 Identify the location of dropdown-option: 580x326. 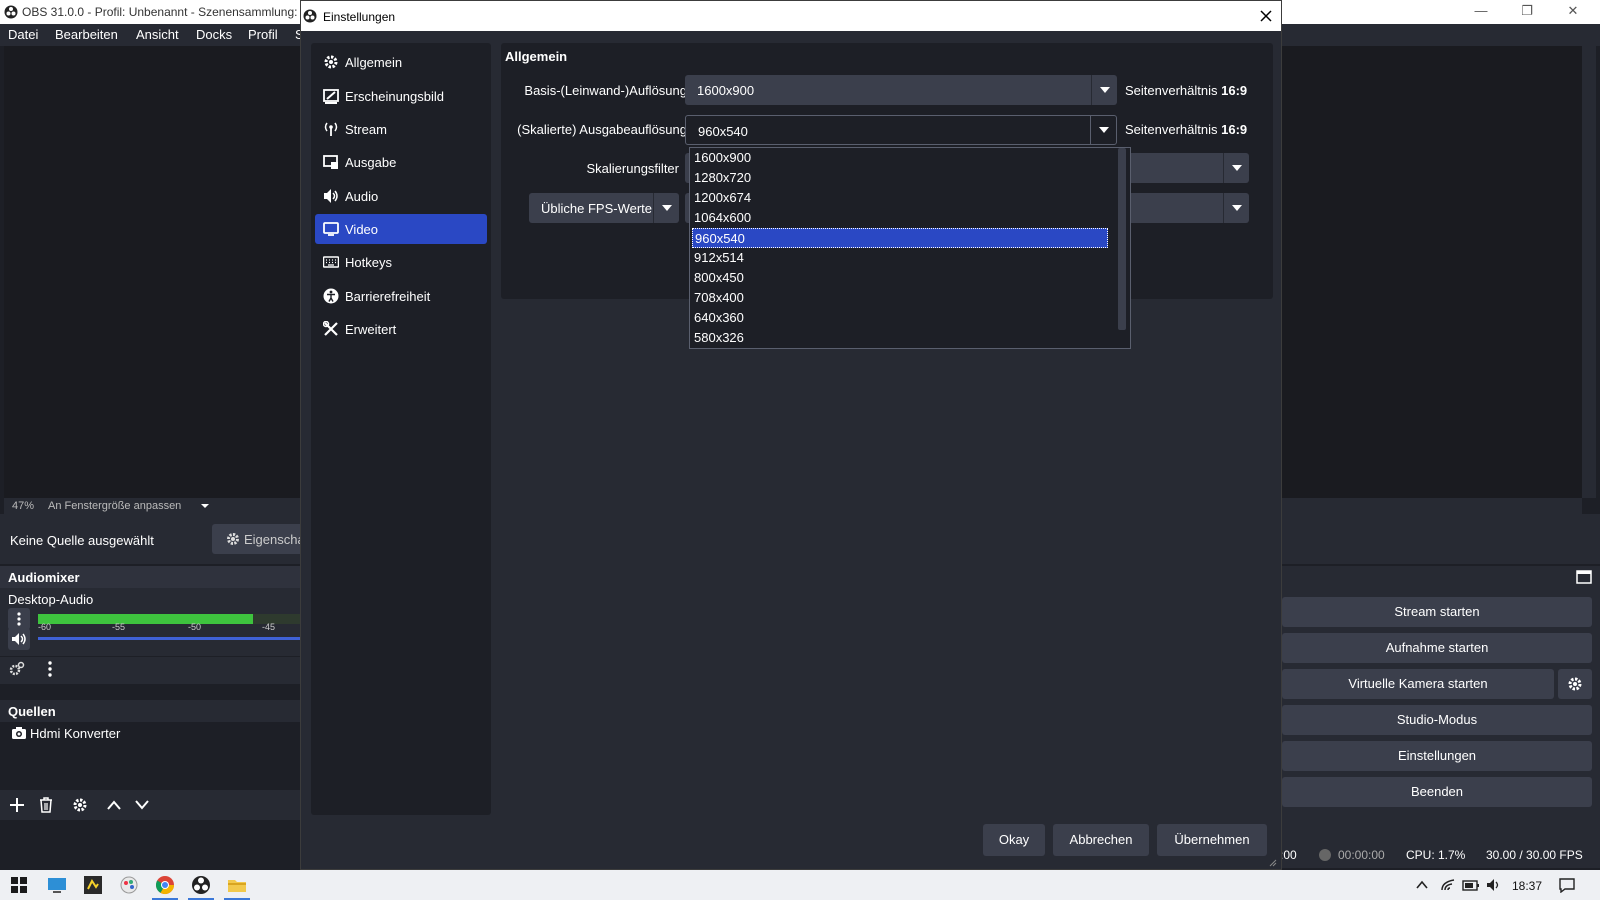
(900, 338).